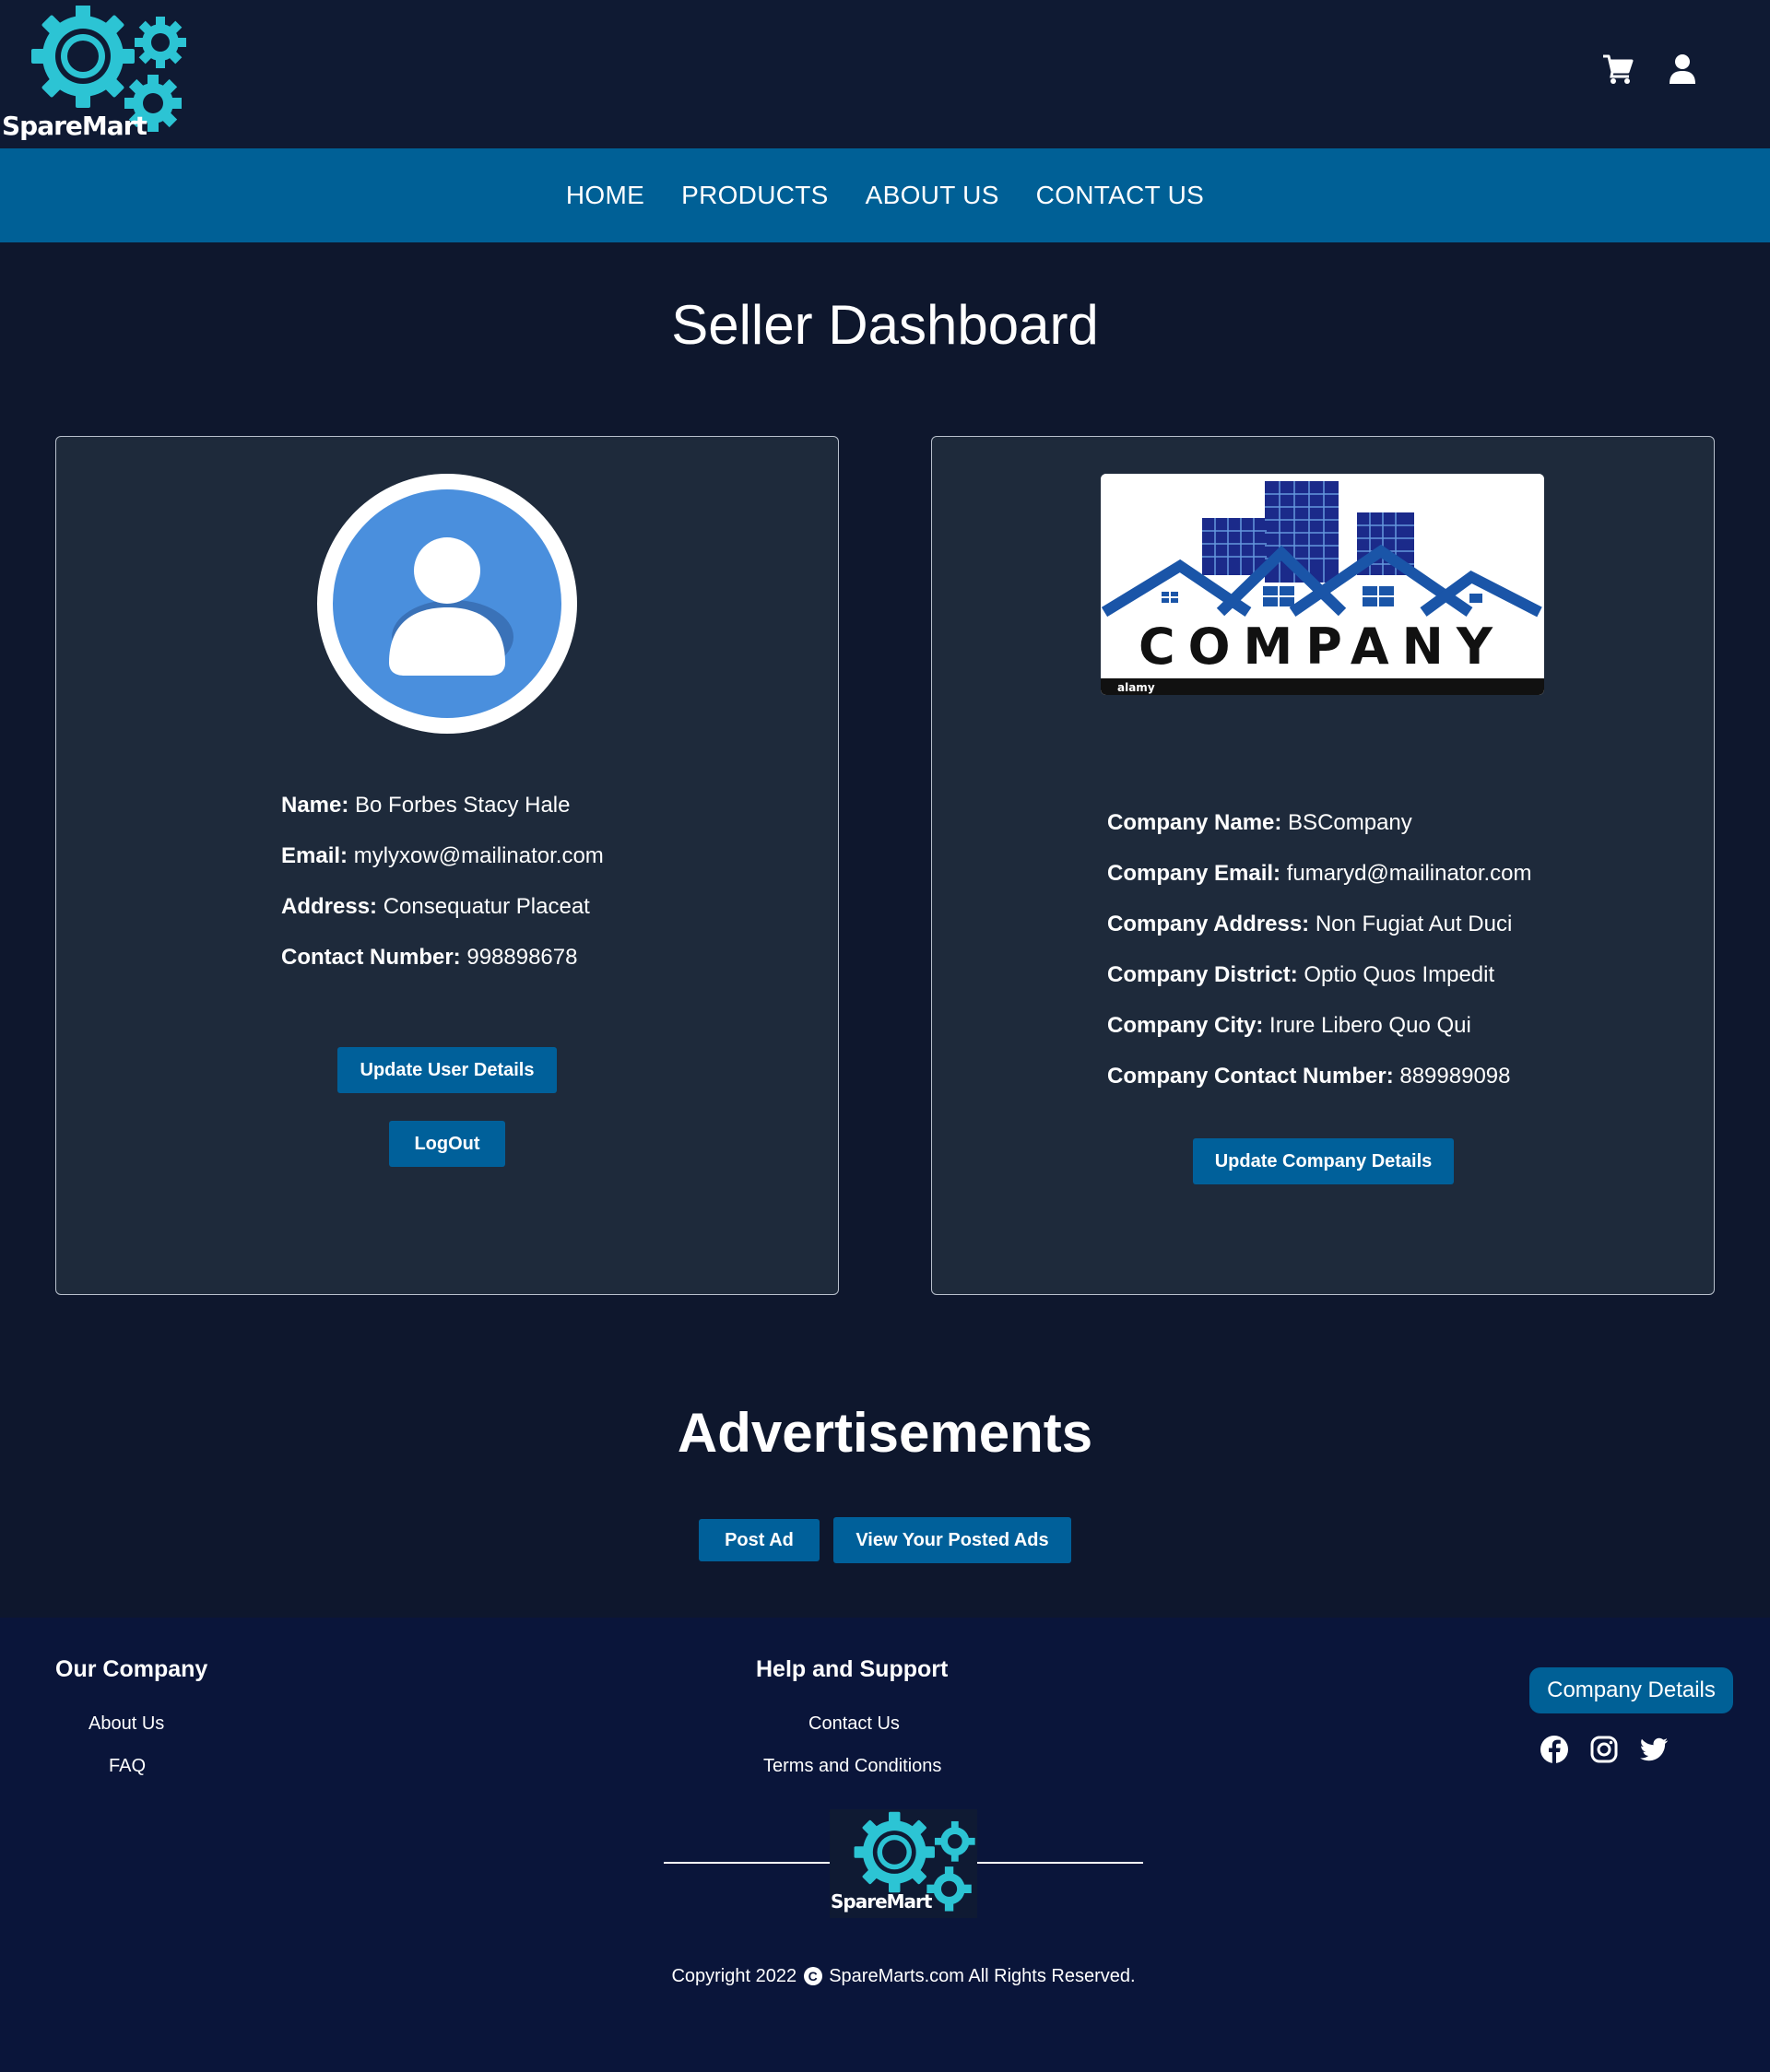 The width and height of the screenshot is (1770, 2072). I want to click on user-contact-row: Contact Number: 998898678, so click(442, 957).